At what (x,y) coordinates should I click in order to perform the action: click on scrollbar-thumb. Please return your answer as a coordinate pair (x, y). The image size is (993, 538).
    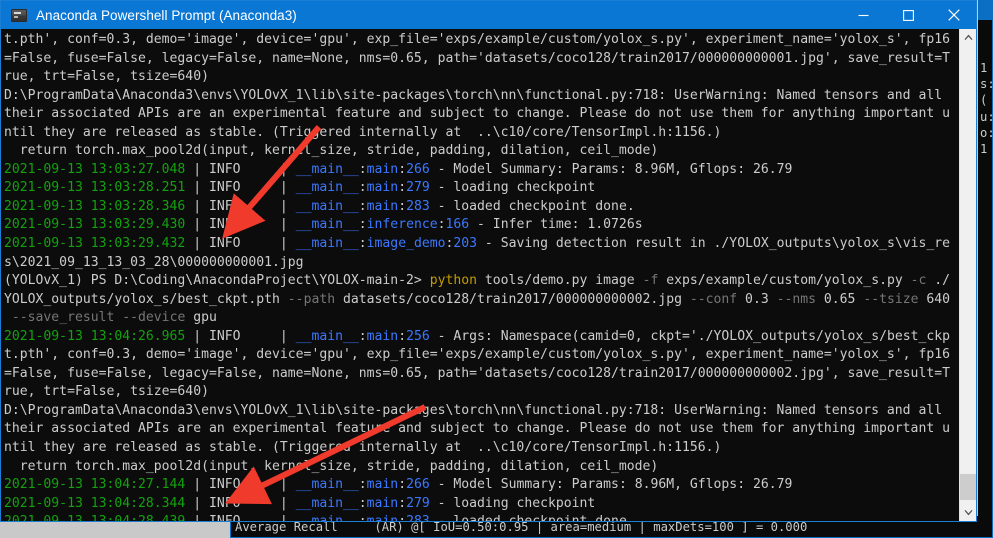
    Looking at the image, I should click on (968, 487).